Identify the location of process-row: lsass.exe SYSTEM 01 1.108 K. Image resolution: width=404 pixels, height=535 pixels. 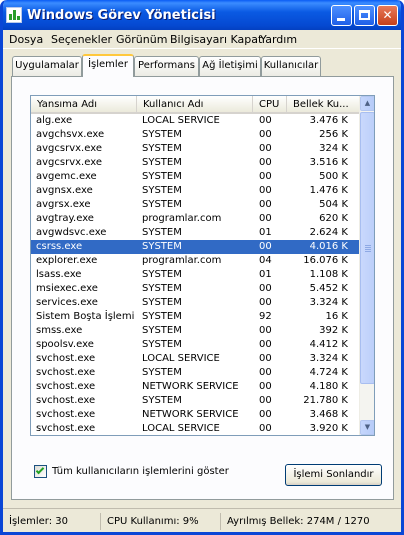
(196, 275).